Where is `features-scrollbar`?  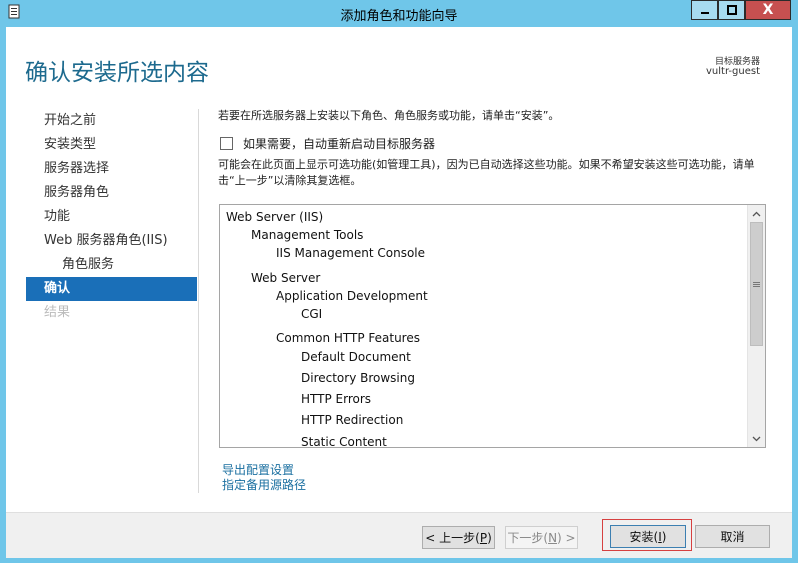 features-scrollbar is located at coordinates (756, 326).